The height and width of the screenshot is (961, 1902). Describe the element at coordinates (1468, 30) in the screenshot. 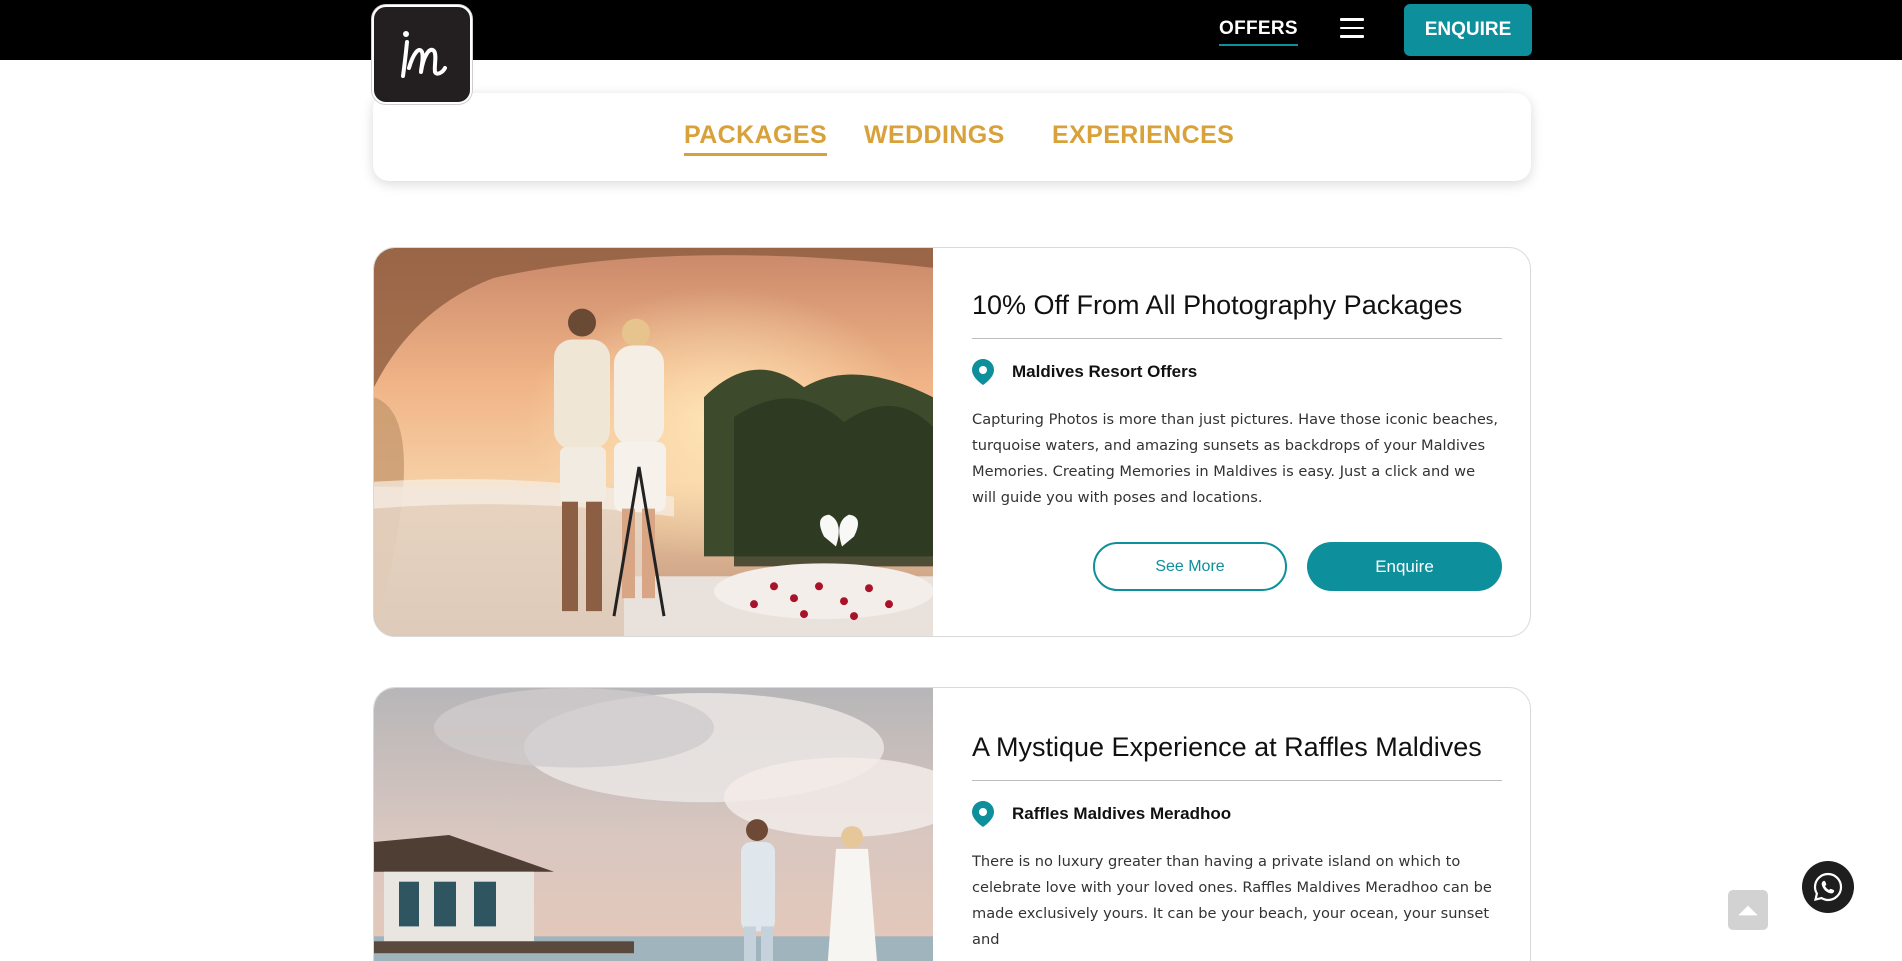

I see `enquire-header-button: ENQUIRE` at that location.